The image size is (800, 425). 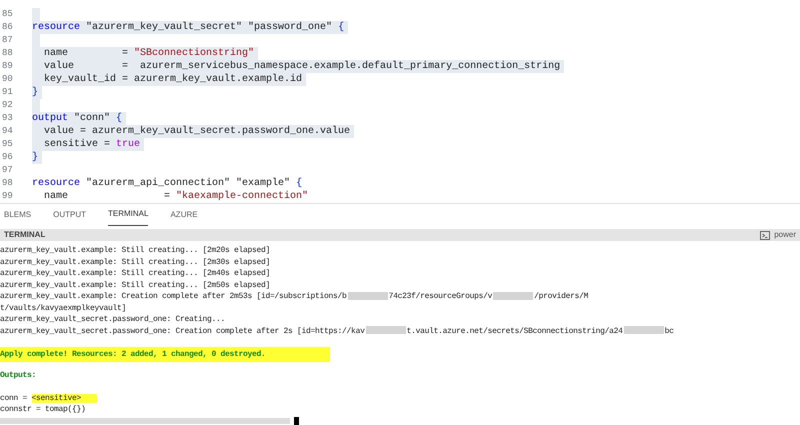 I want to click on line-number: 96, so click(x=7, y=157).